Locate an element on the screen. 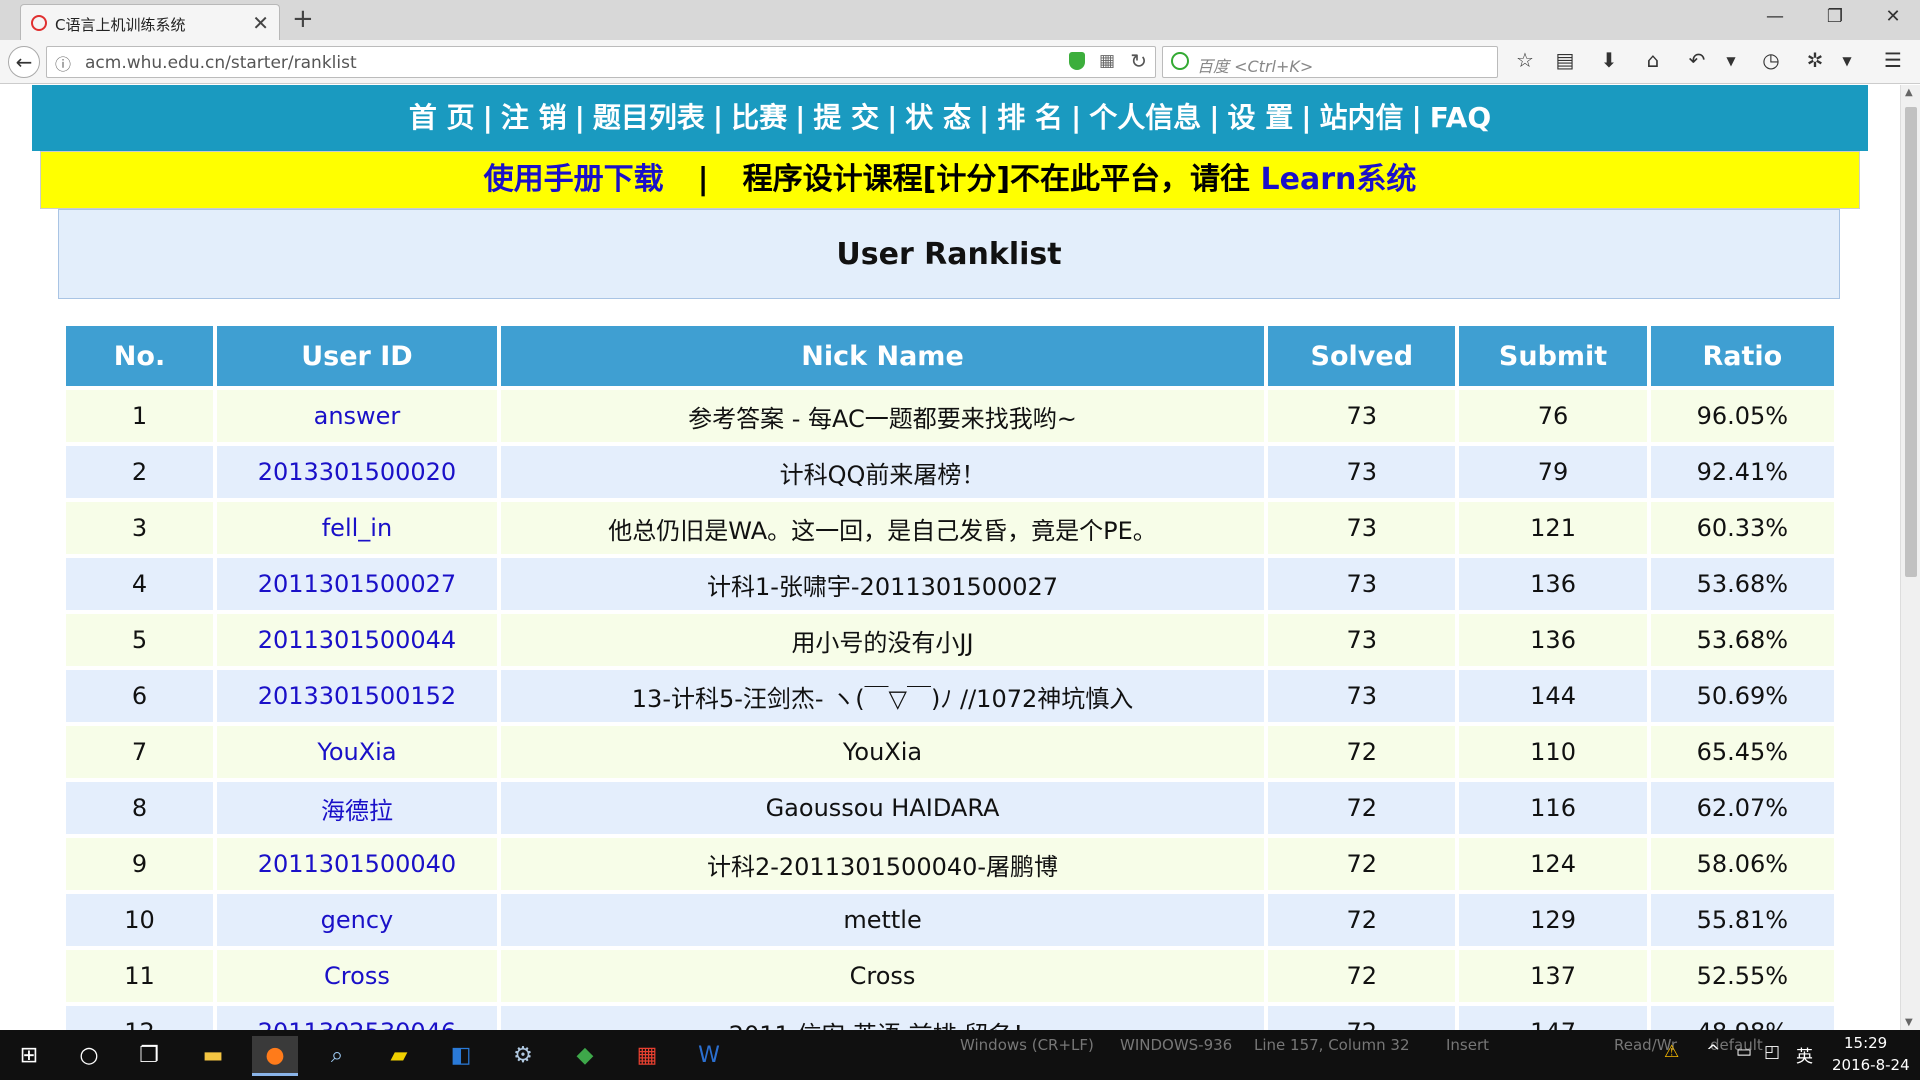 The width and height of the screenshot is (1920, 1080). page-title: User Ranklist is located at coordinates (949, 254).